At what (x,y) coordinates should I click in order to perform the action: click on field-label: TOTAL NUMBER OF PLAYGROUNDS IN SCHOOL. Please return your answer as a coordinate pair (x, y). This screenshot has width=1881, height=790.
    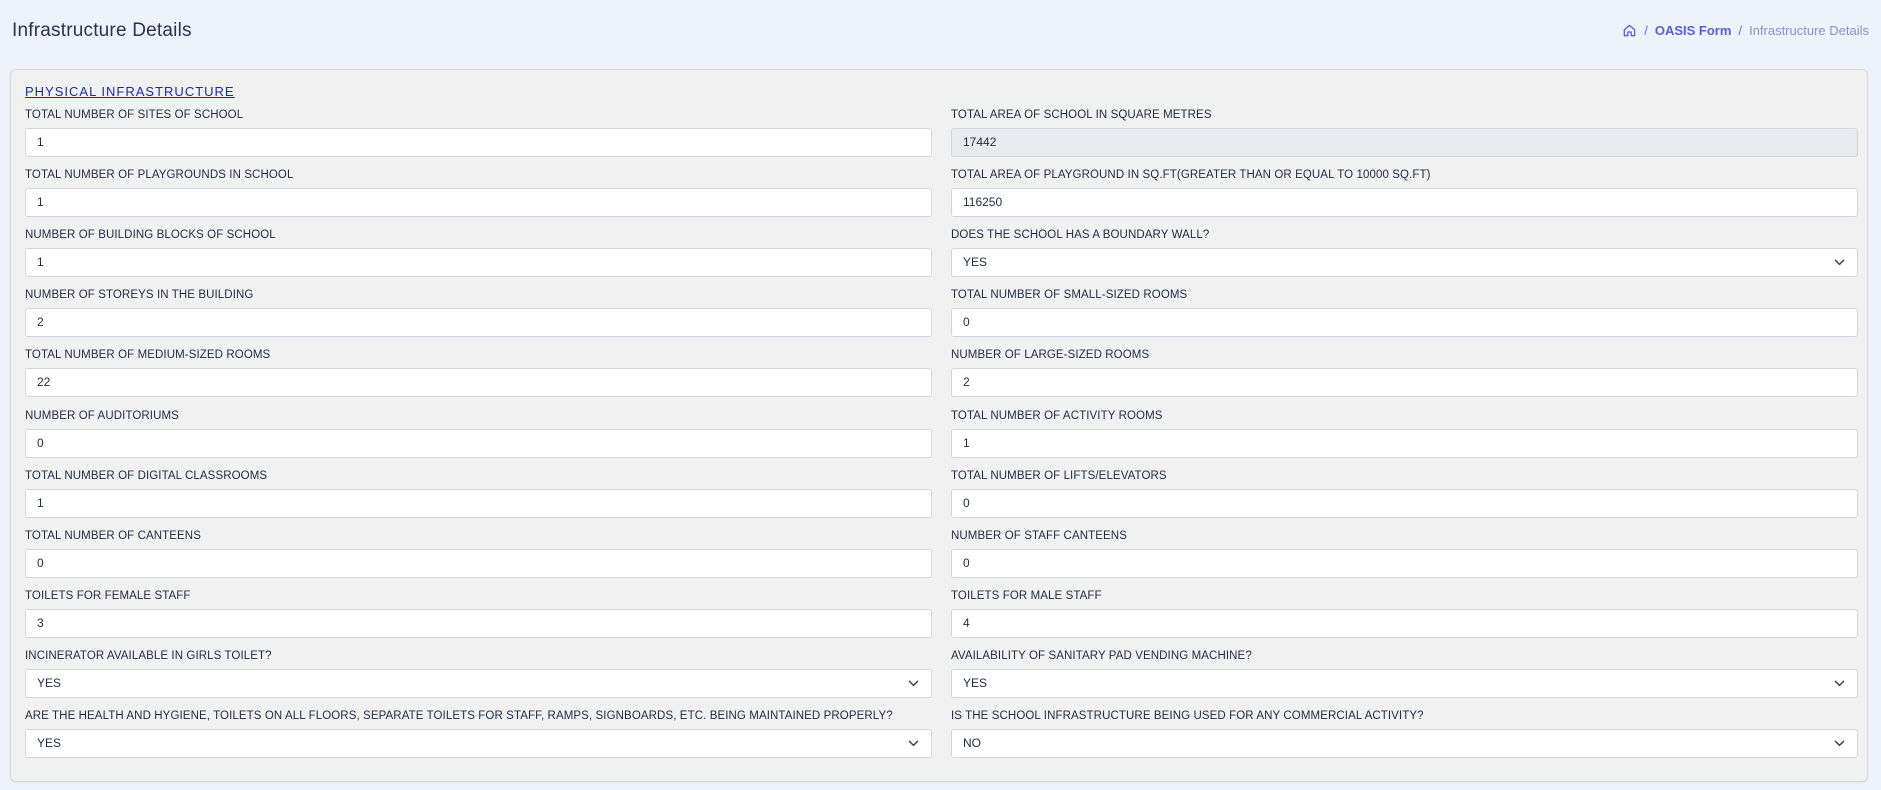
    Looking at the image, I should click on (159, 175).